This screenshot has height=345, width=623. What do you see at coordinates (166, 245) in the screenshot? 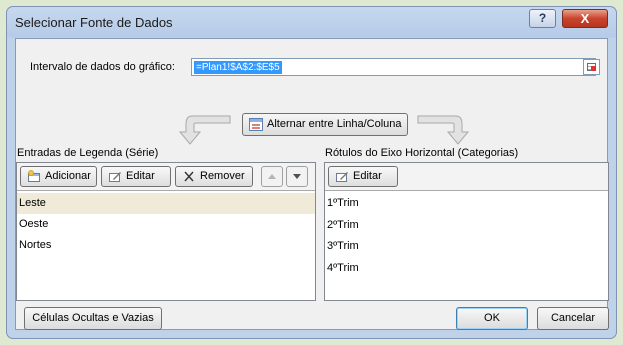
I see `list-item: Nortes` at bounding box center [166, 245].